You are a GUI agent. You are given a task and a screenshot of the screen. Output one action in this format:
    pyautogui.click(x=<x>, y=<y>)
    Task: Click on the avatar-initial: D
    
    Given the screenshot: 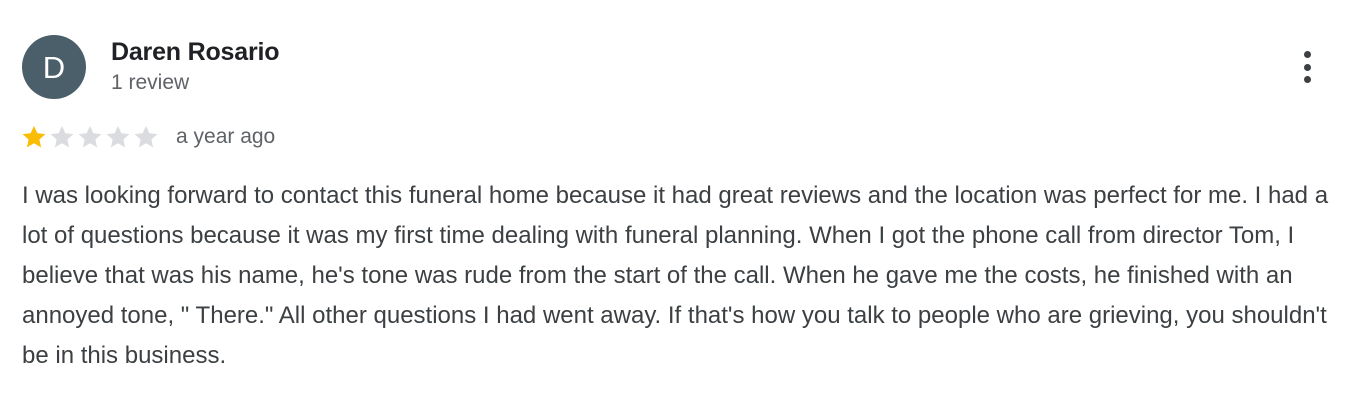 What is the action you would take?
    pyautogui.click(x=54, y=67)
    